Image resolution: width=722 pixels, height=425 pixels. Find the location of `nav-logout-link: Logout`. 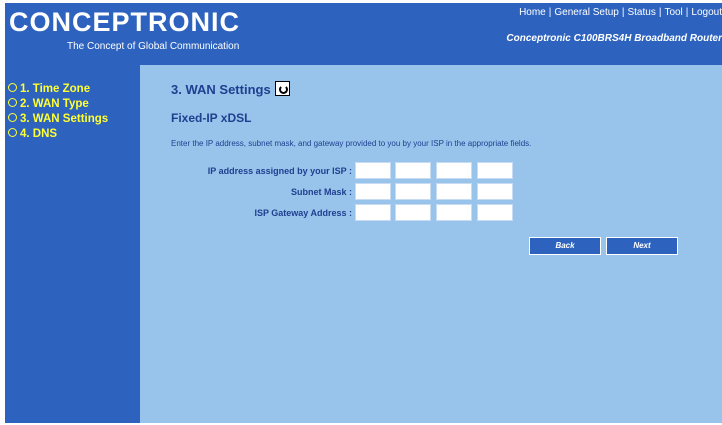

nav-logout-link: Logout is located at coordinates (706, 12).